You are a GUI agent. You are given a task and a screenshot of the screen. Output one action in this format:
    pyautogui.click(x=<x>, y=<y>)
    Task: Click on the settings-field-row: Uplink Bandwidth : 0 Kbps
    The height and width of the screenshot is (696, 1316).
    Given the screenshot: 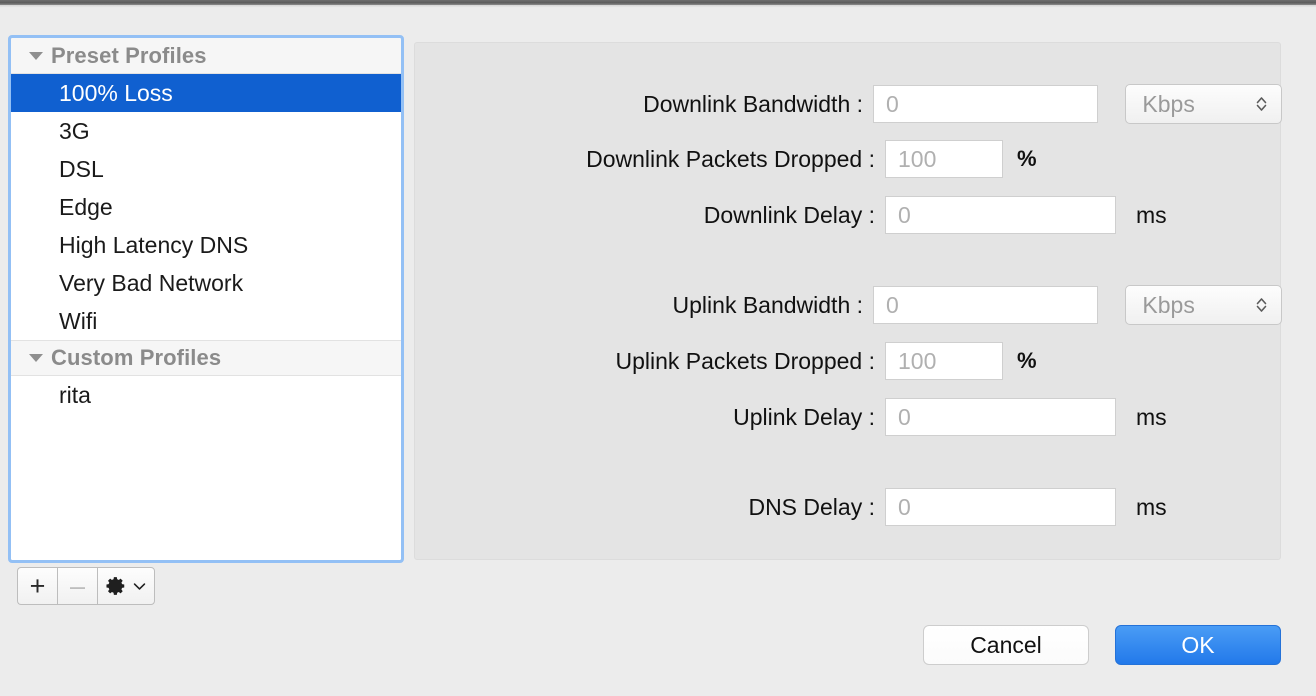 What is the action you would take?
    pyautogui.click(x=848, y=305)
    